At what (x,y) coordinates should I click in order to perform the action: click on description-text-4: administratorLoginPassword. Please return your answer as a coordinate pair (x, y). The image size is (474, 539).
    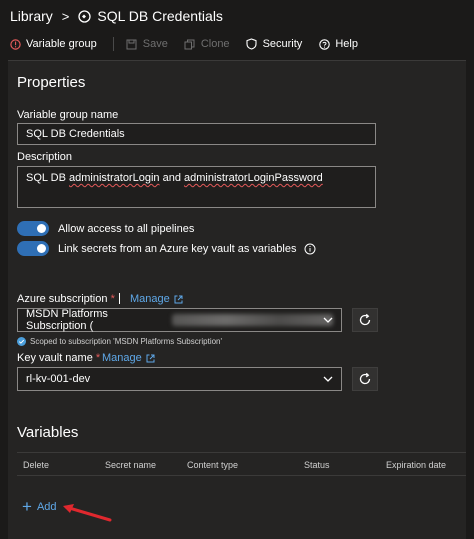
    Looking at the image, I should click on (253, 178).